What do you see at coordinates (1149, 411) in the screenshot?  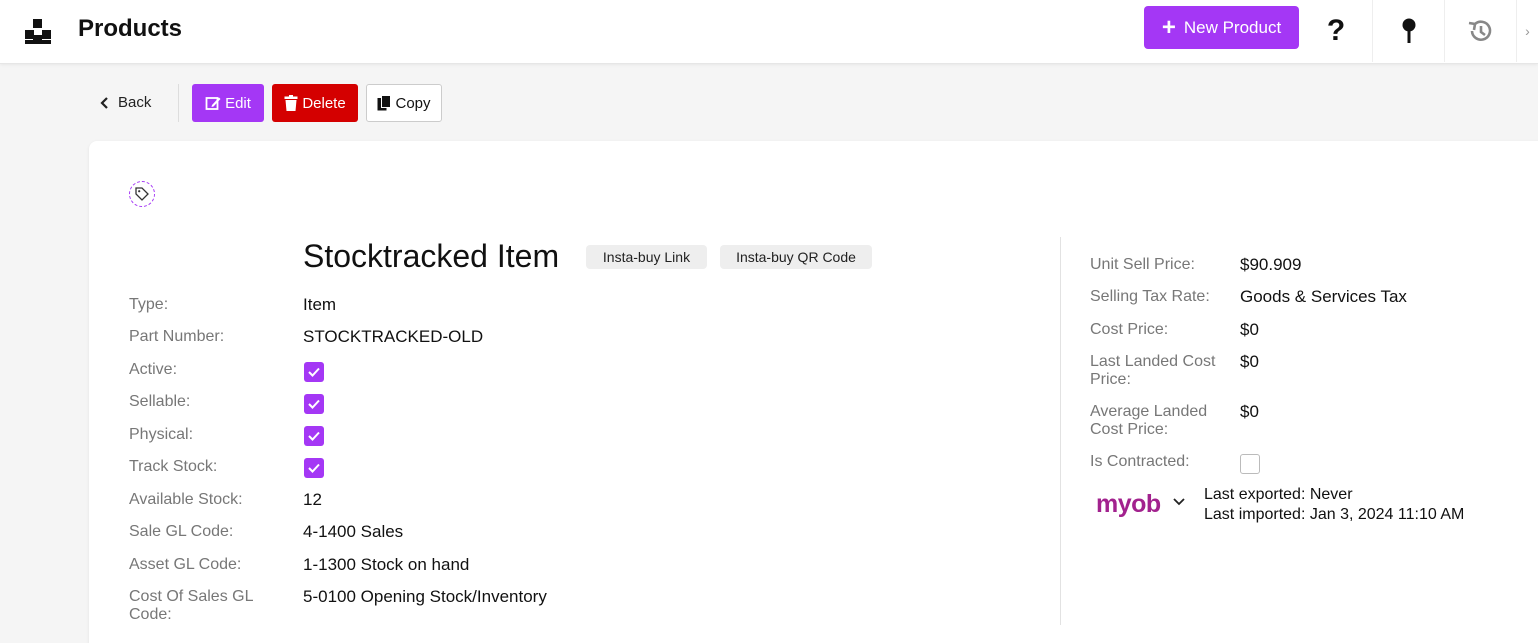 I see `average-landed-cost-price-label-line1: Average Landed` at bounding box center [1149, 411].